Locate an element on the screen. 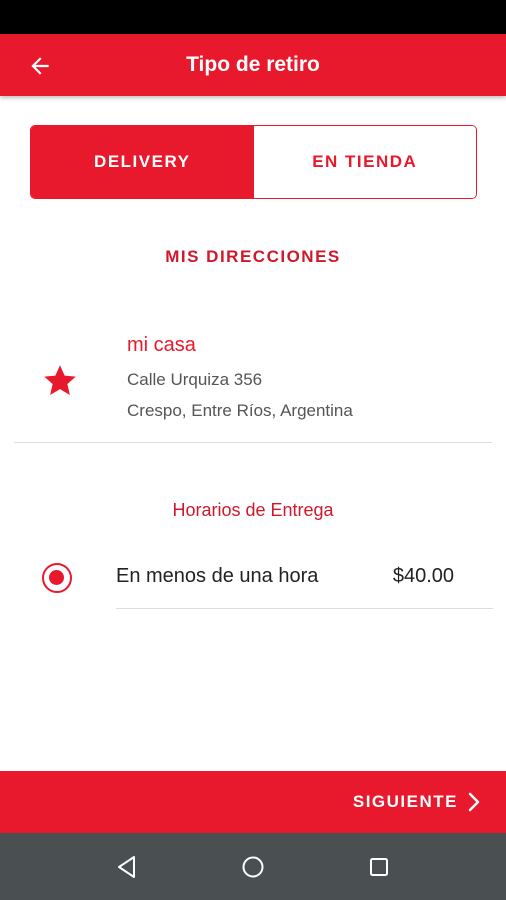 Image resolution: width=506 pixels, height=900 pixels. address-name: mi casa is located at coordinates (161, 345).